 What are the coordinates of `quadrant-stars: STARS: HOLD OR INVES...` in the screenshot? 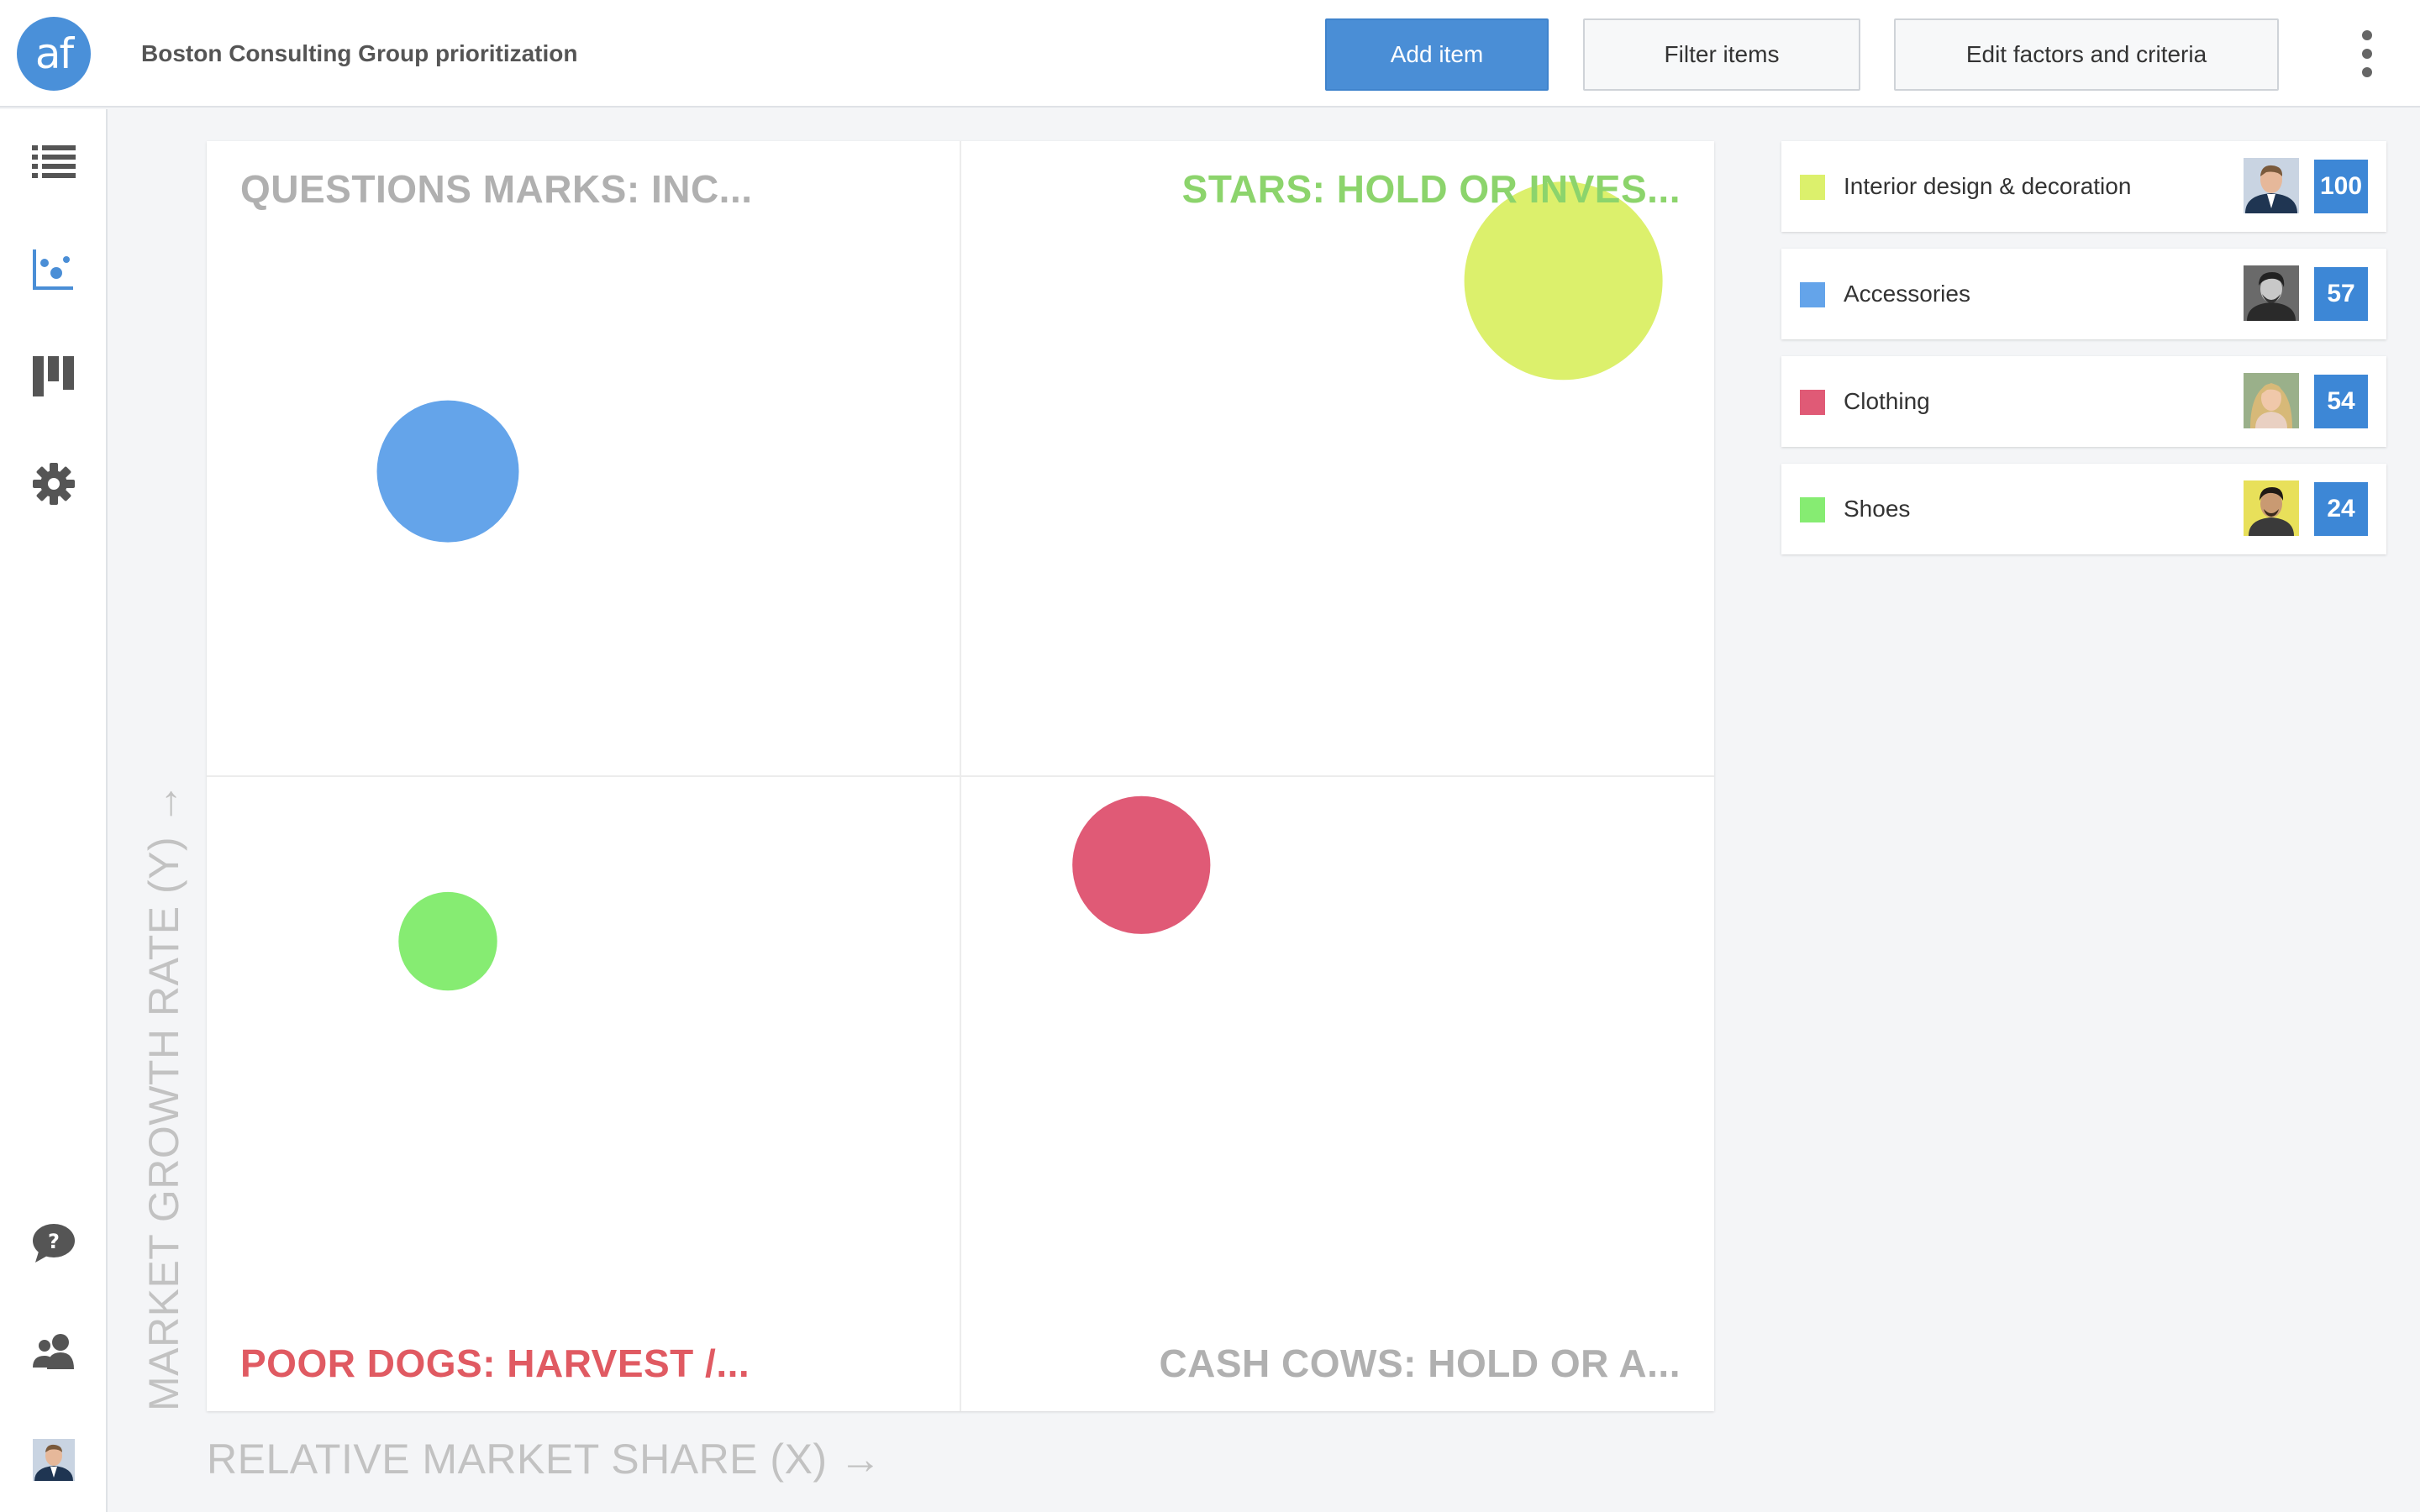 It's located at (1431, 189).